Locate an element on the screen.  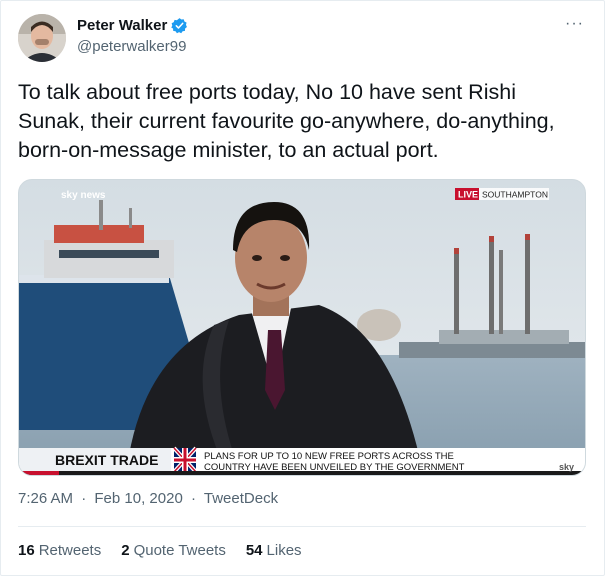
quotes-label: Quote Tweets is located at coordinates (179, 550).